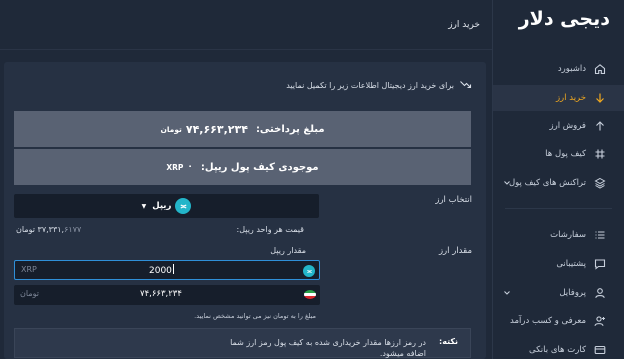  I want to click on home-icon, so click(600, 69).